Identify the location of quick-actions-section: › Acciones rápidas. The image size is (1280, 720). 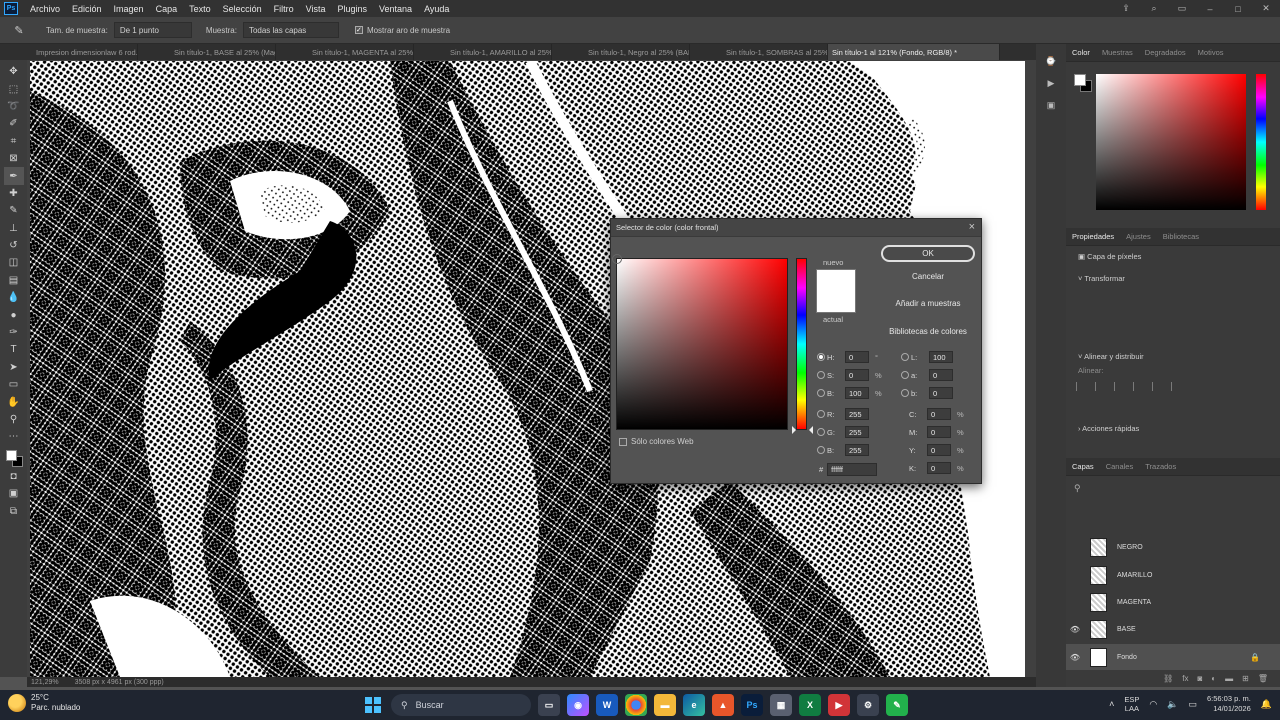
(1108, 428).